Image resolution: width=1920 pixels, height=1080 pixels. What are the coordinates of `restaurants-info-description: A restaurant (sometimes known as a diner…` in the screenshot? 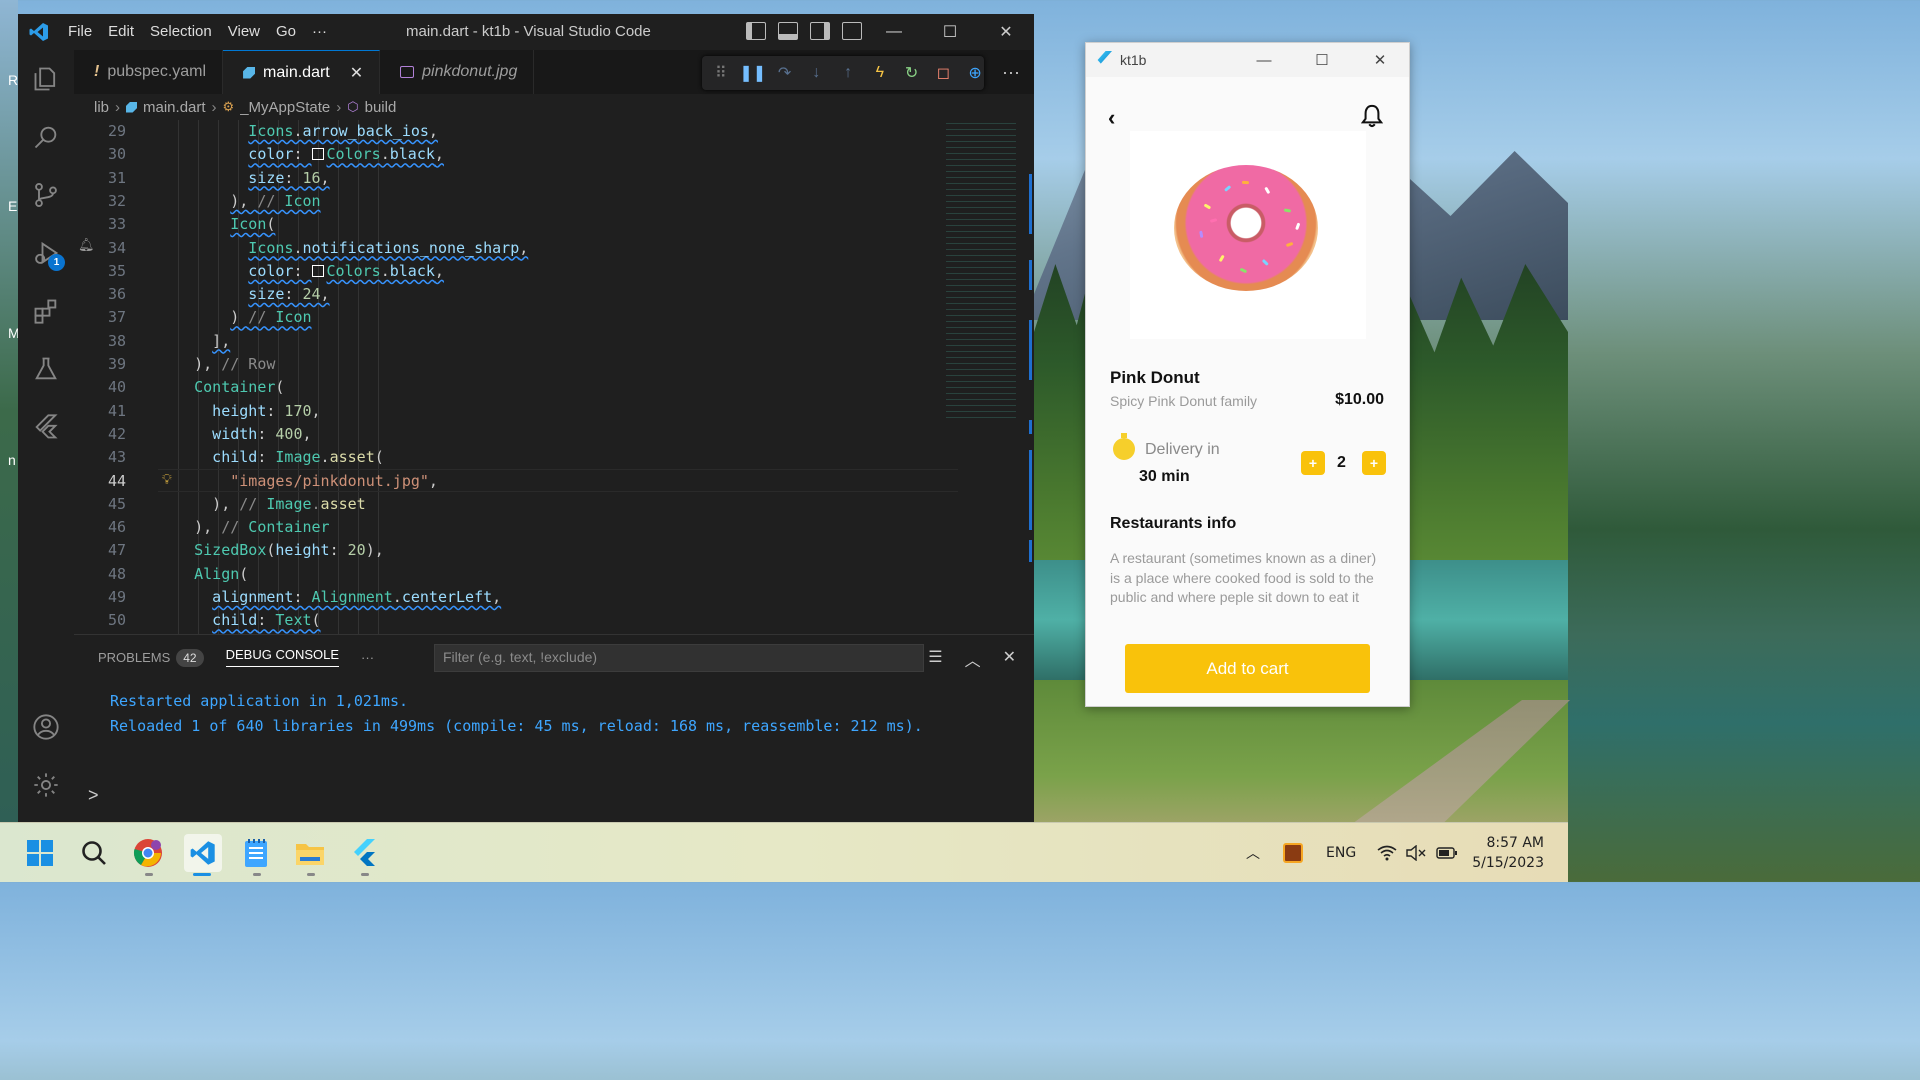 It's located at (1243, 577).